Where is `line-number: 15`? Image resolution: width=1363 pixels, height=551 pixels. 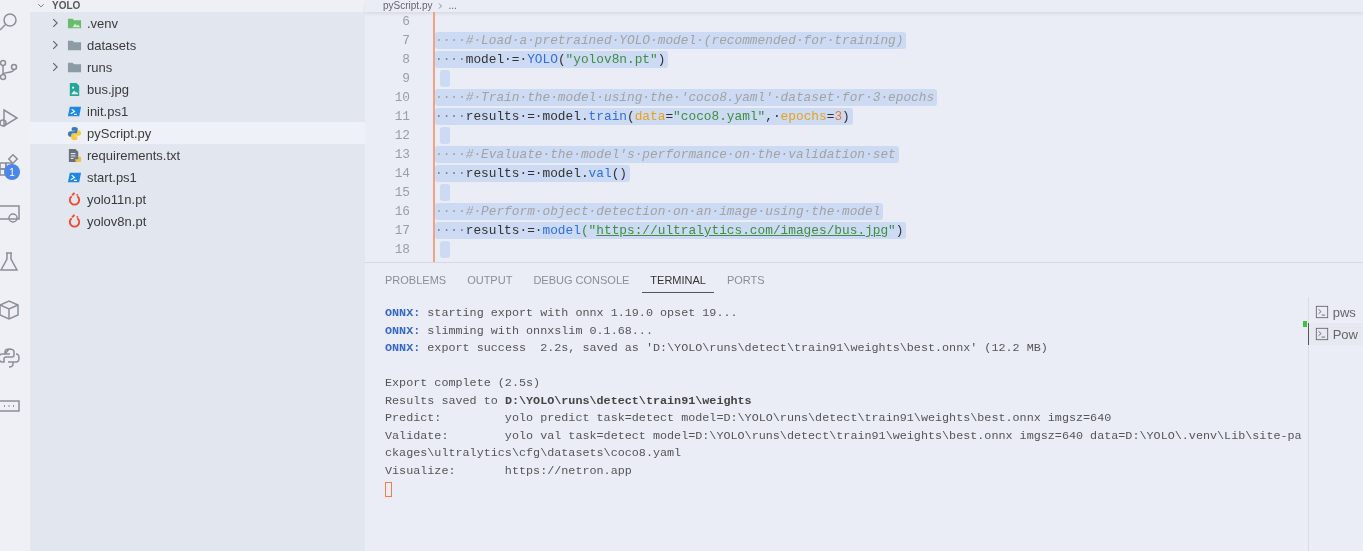
line-number: 15 is located at coordinates (401, 193).